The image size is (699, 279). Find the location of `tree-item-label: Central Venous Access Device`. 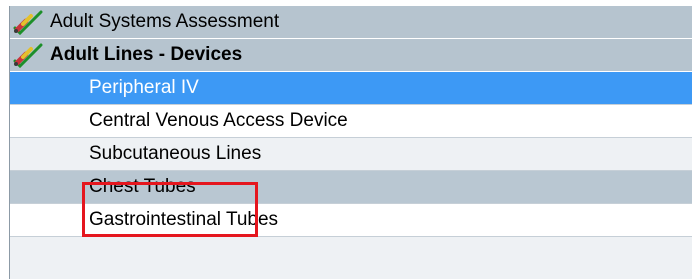

tree-item-label: Central Venous Access Device is located at coordinates (218, 120).